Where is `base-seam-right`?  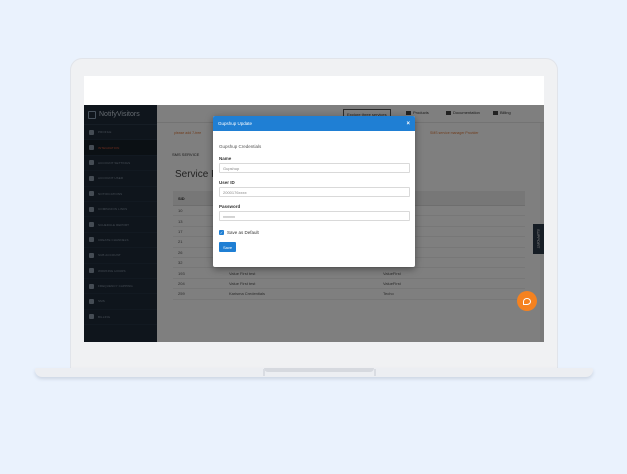
base-seam-right is located at coordinates (375, 372).